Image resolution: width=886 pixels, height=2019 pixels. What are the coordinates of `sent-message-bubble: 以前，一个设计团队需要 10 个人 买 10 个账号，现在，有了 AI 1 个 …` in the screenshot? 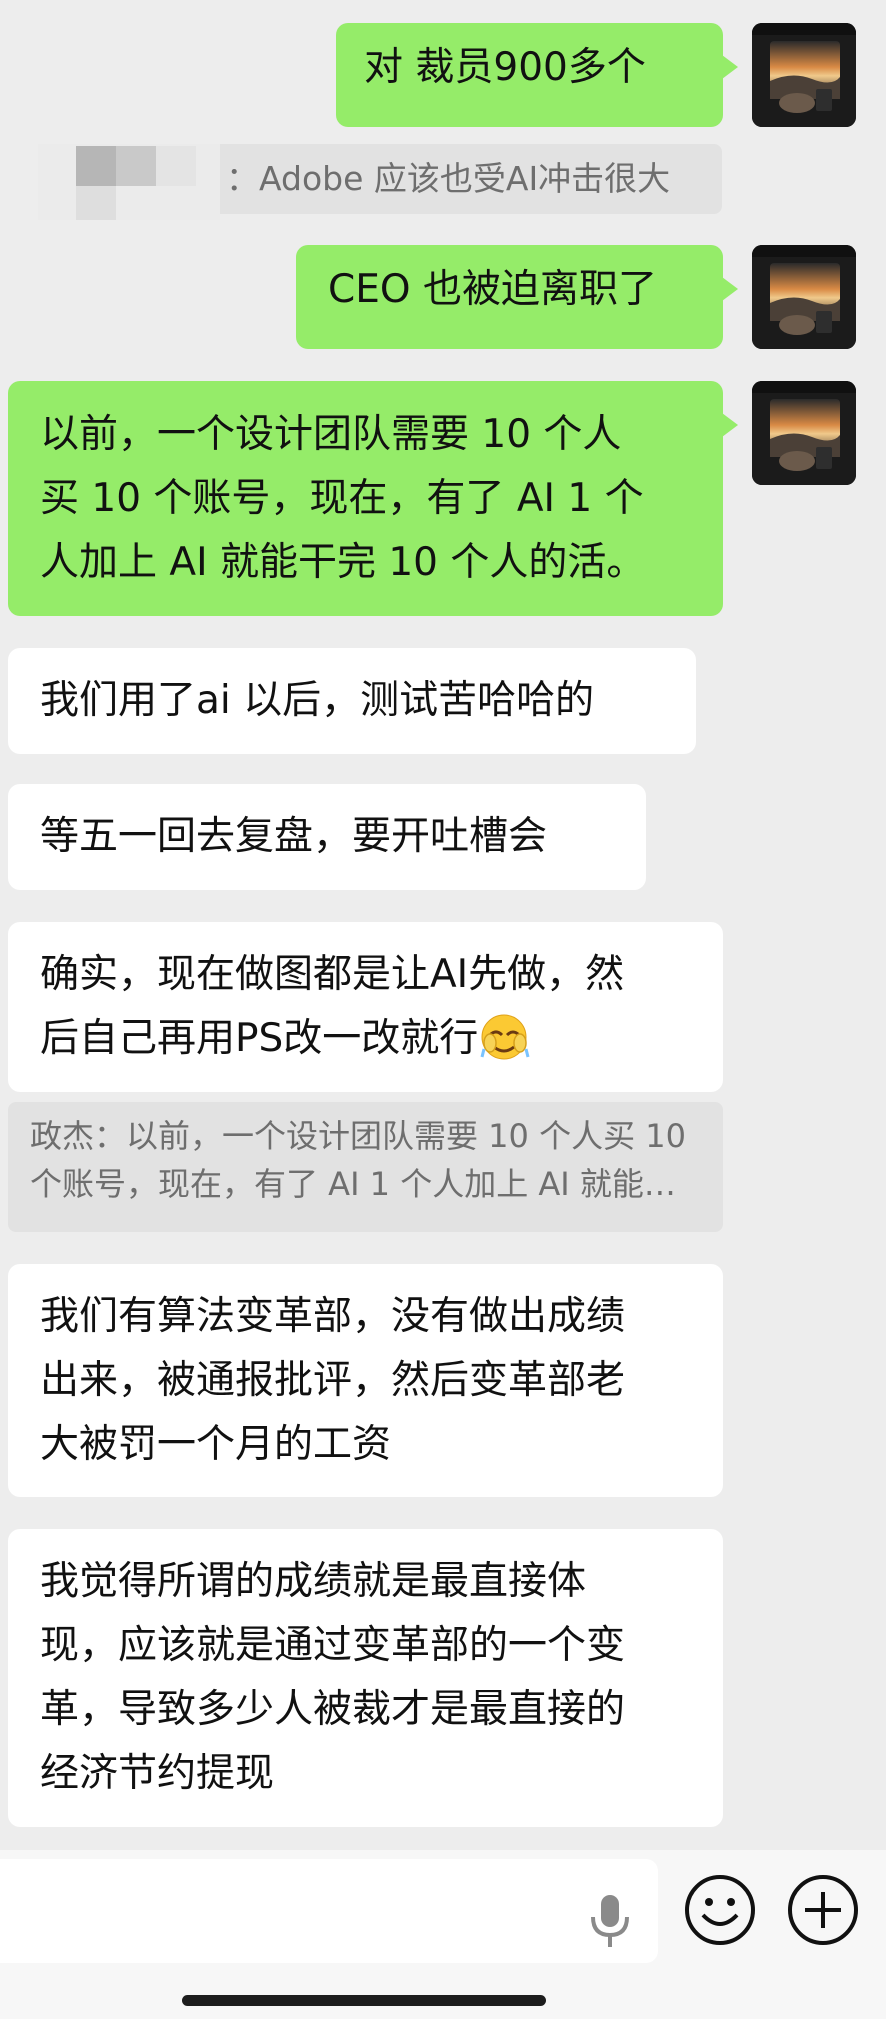 It's located at (373, 498).